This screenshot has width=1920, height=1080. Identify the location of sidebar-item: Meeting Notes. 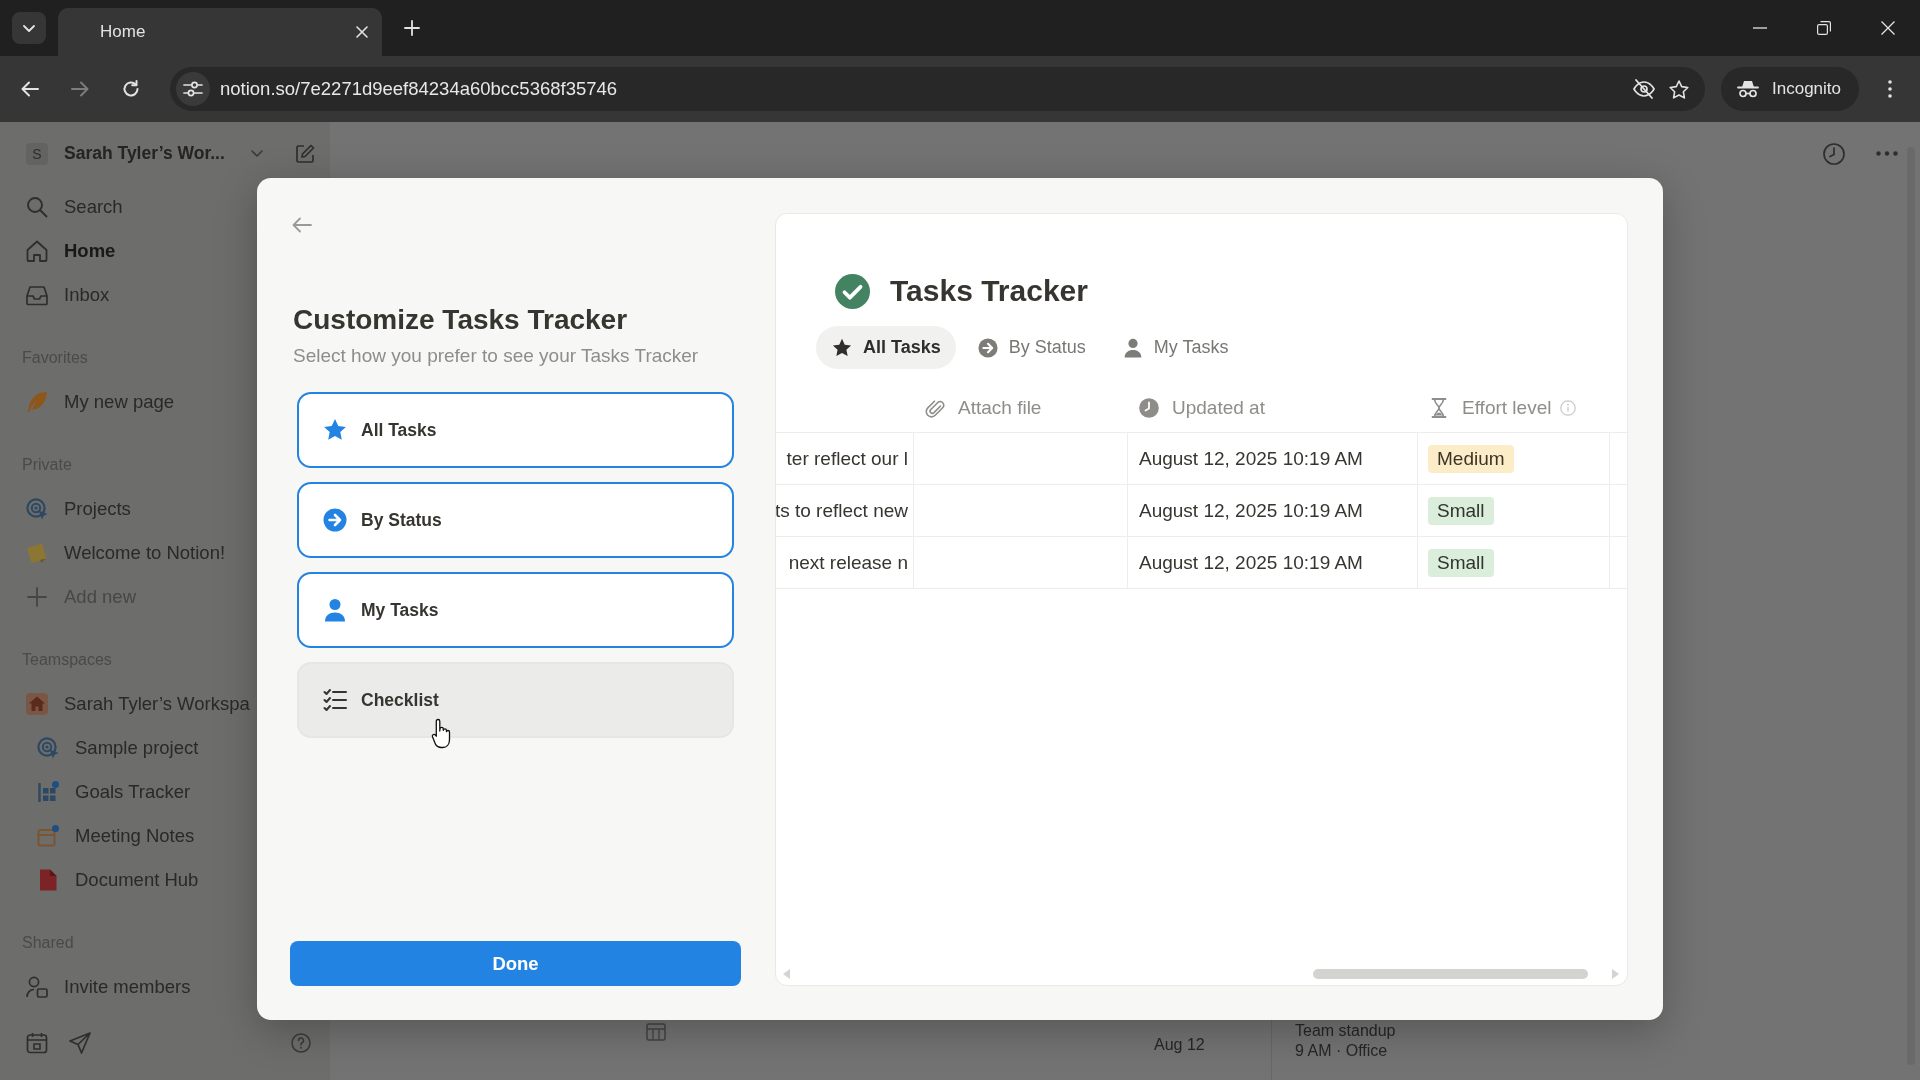
(99, 836).